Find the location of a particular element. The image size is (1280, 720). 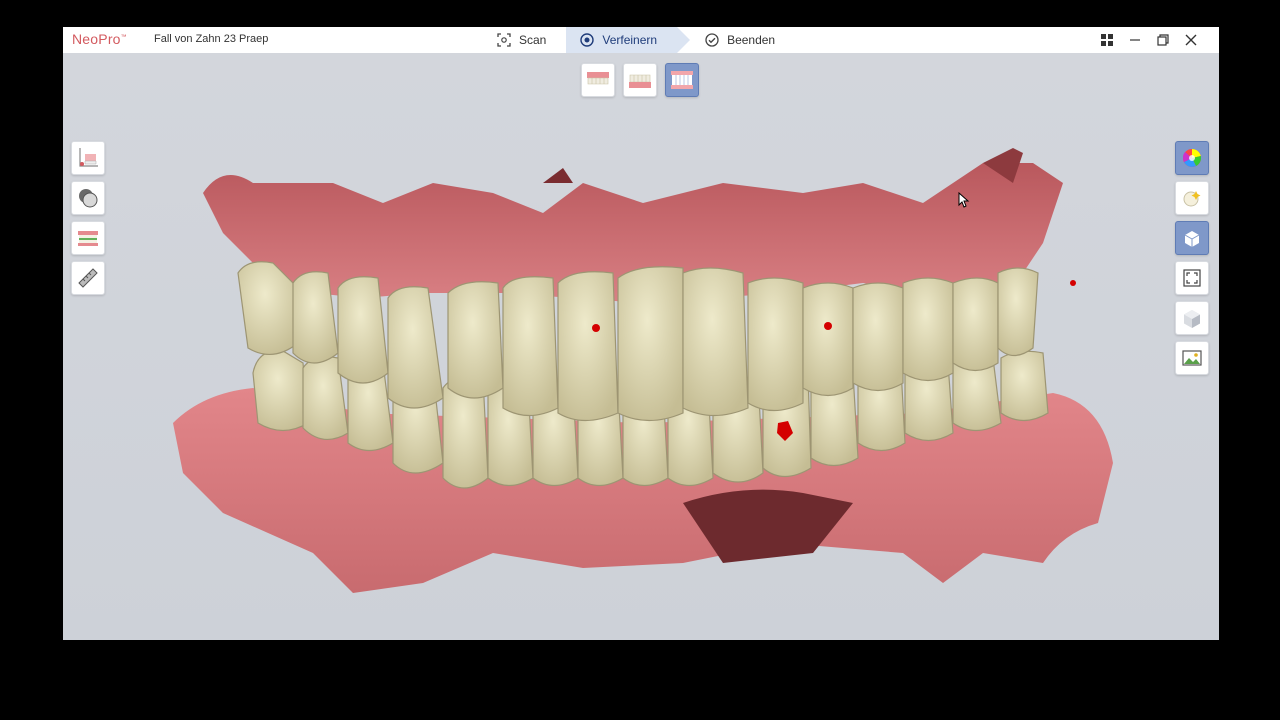

mouse-cursor-icon is located at coordinates (964, 200).